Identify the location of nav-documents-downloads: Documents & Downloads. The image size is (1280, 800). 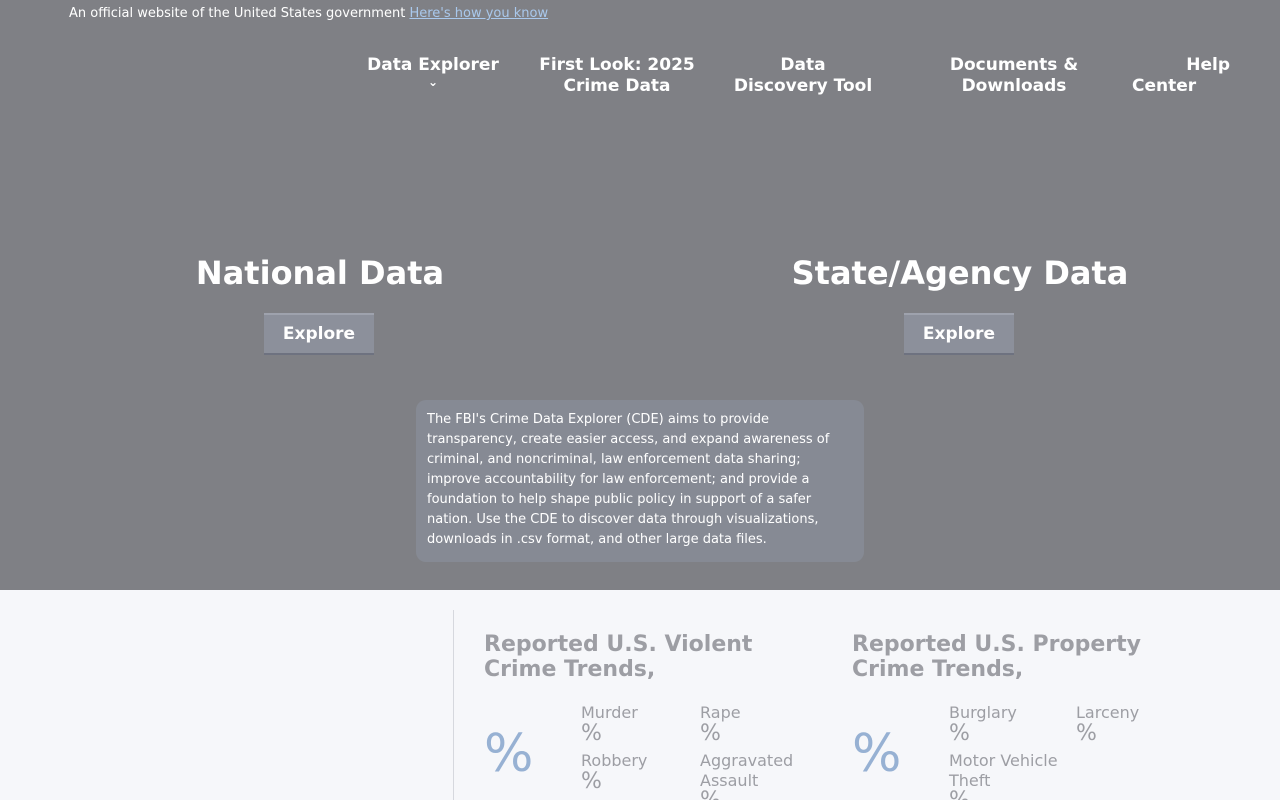
(1014, 76).